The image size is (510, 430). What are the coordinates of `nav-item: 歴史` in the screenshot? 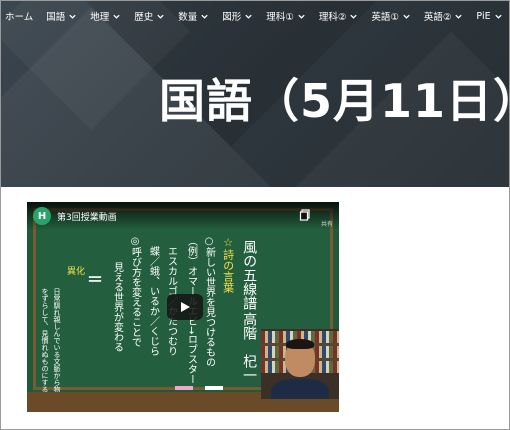 It's located at (149, 16).